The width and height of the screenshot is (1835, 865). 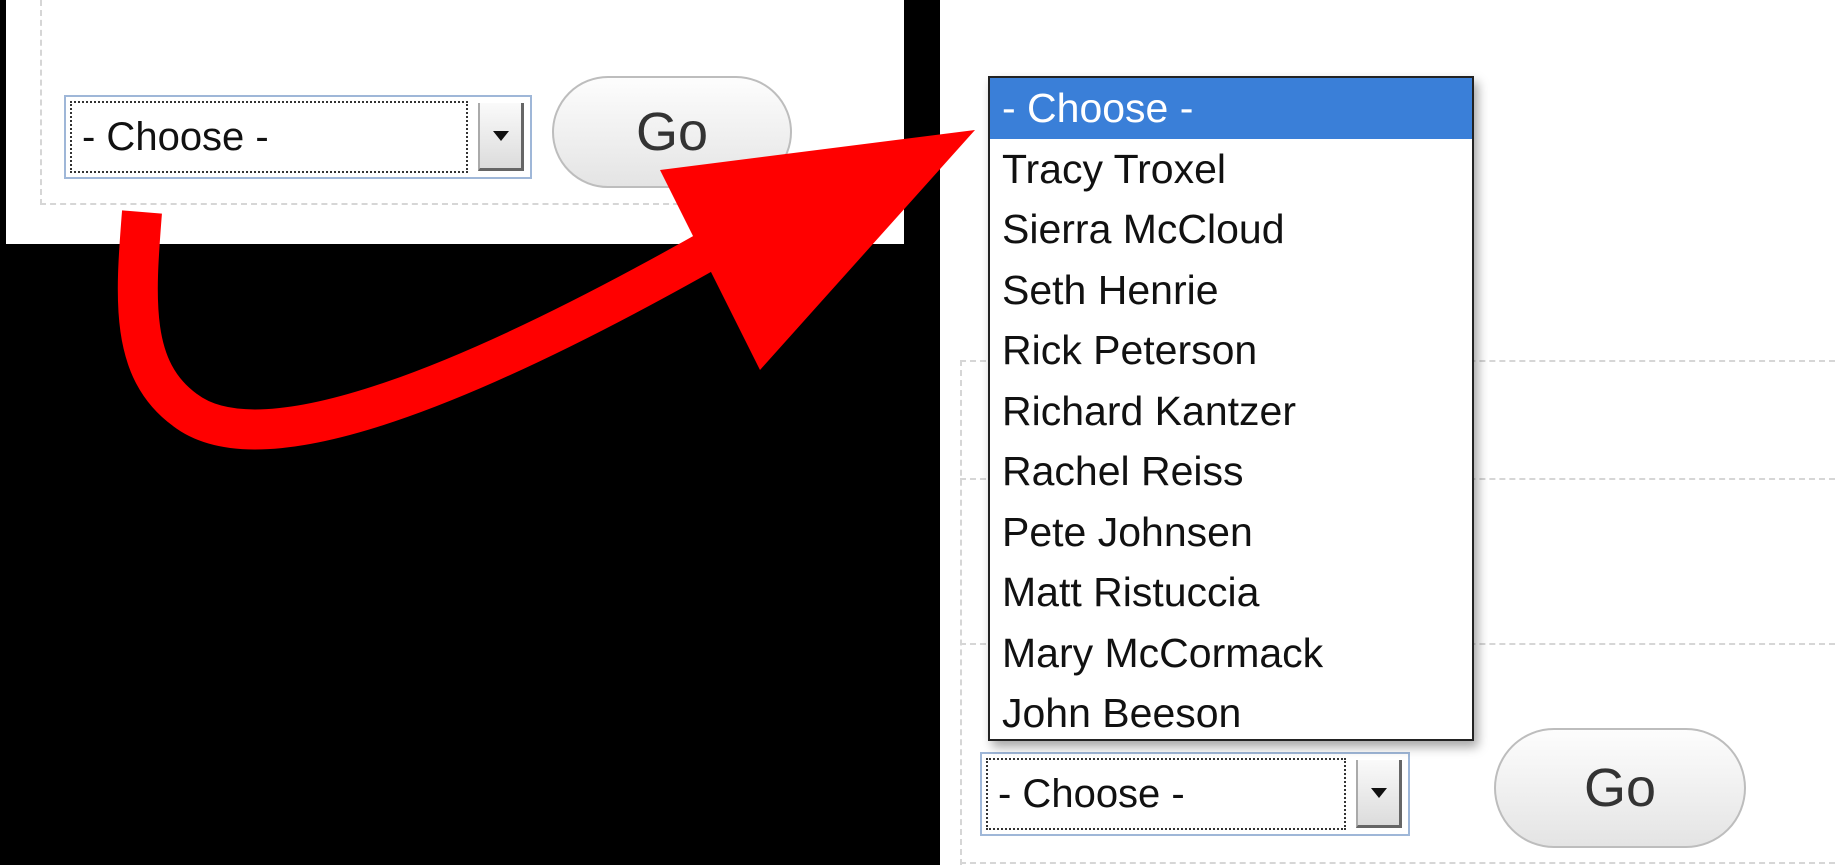 What do you see at coordinates (817, 250) in the screenshot?
I see `arrow-head` at bounding box center [817, 250].